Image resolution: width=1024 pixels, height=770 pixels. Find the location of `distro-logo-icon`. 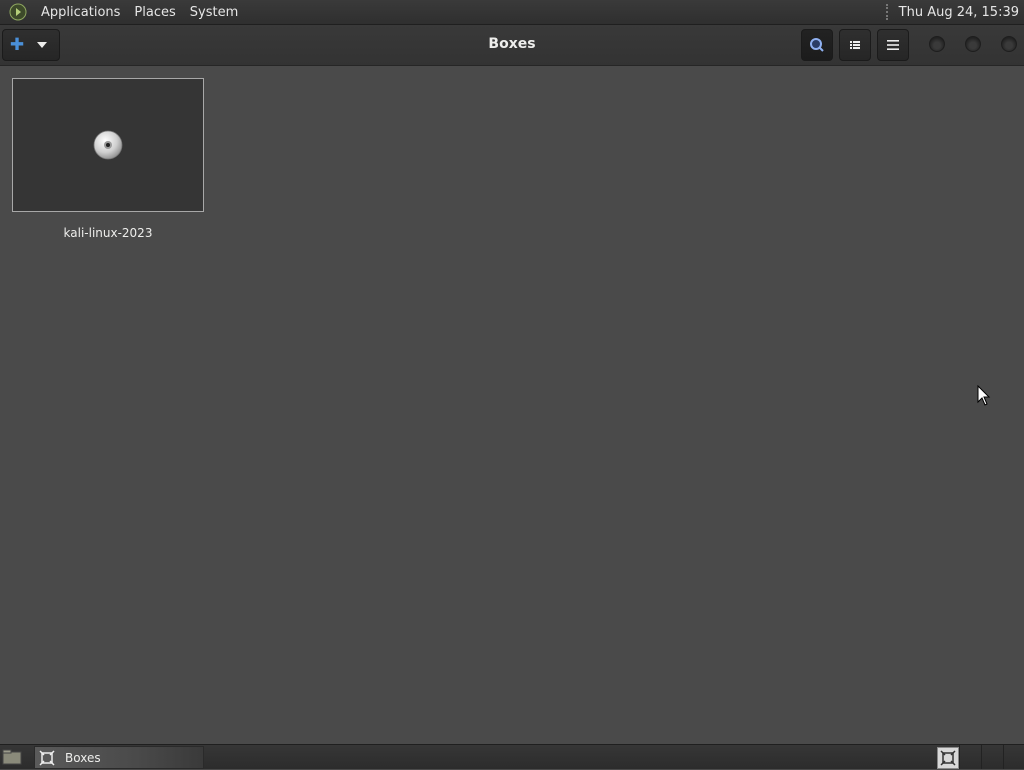

distro-logo-icon is located at coordinates (18, 12).